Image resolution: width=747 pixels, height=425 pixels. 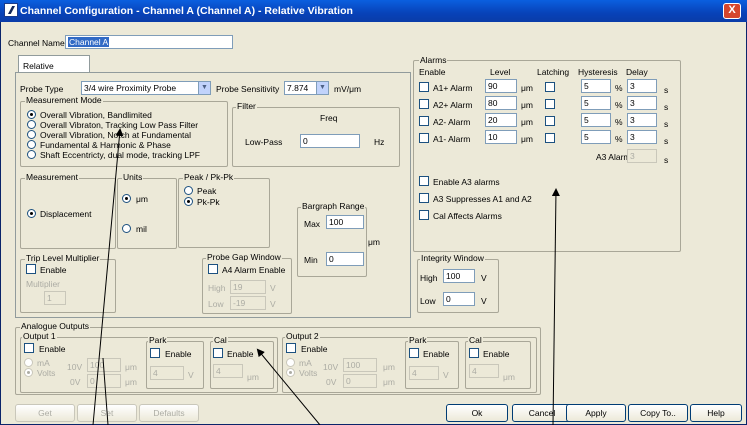 What do you see at coordinates (108, 276) in the screenshot?
I see `arrow-to-measurement-mode` at bounding box center [108, 276].